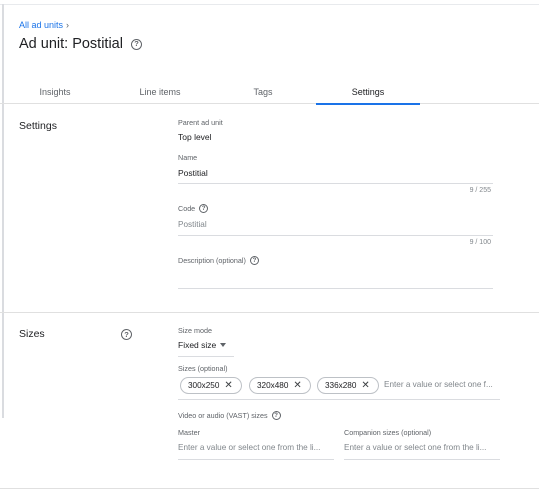 This screenshot has width=539, height=492. Describe the element at coordinates (200, 122) in the screenshot. I see `parent-ad-unit-label: Parent ad unit` at that location.